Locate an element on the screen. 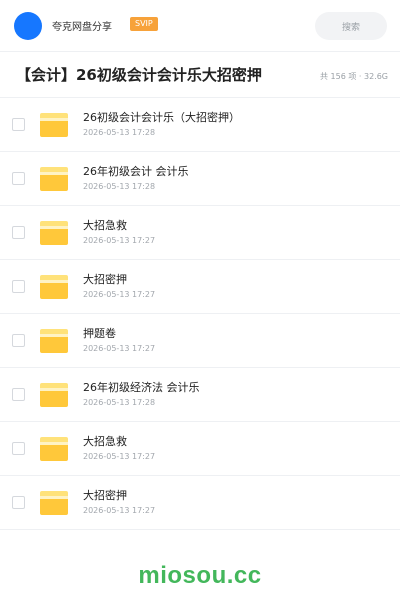 Image resolution: width=400 pixels, height=600 pixels. file-info: 26年初级会计 会计乐 2026-05-13 17:28 is located at coordinates (136, 178).